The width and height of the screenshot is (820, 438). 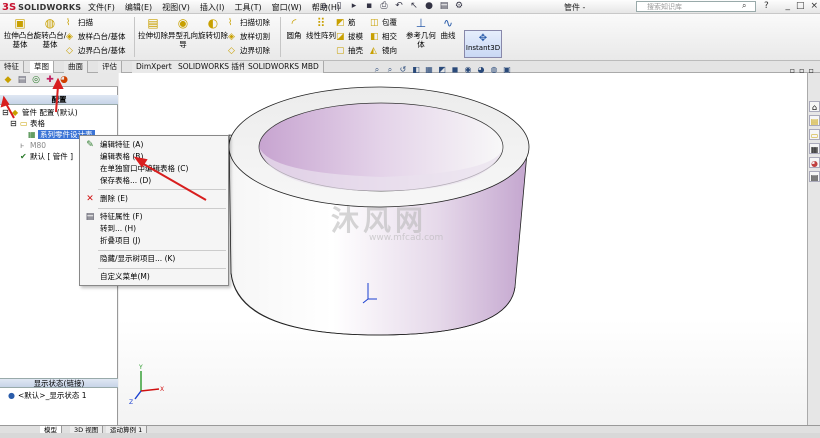 What do you see at coordinates (154, 157) in the screenshot?
I see `menu-item-edit-table: 编辑表格 (B)` at bounding box center [154, 157].